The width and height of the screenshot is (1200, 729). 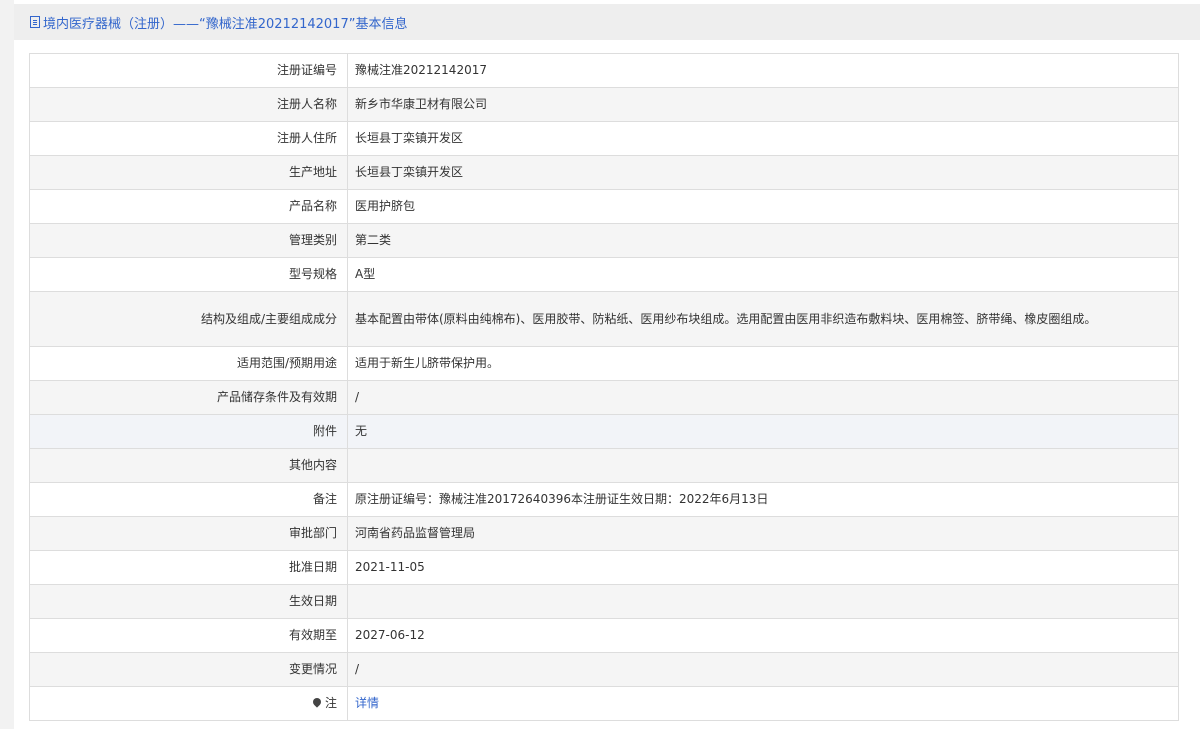 I want to click on table-row: 注册人住所 长垣县丁栾镇开发区, so click(x=604, y=138).